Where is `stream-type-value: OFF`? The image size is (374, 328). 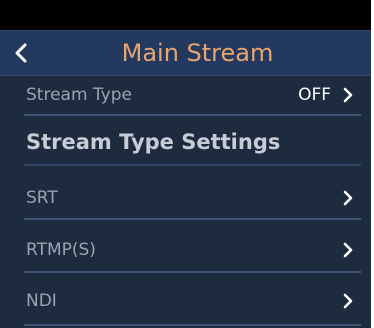 stream-type-value: OFF is located at coordinates (314, 95).